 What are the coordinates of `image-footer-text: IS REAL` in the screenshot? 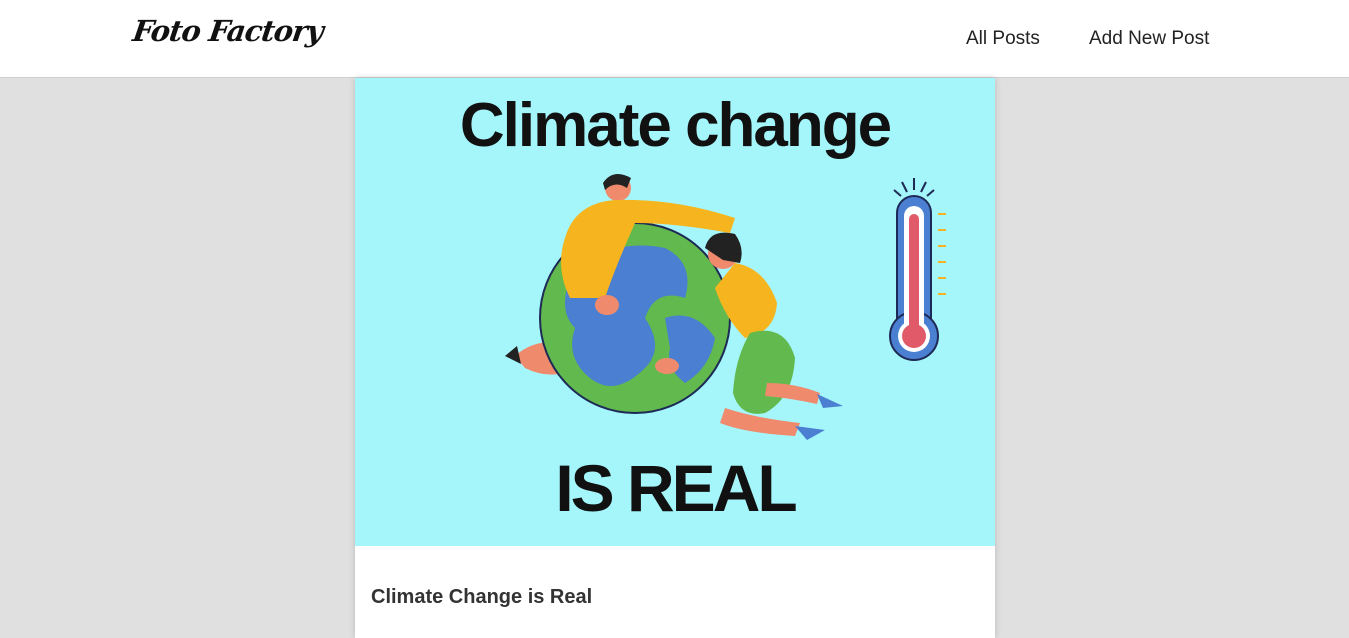 It's located at (676, 488).